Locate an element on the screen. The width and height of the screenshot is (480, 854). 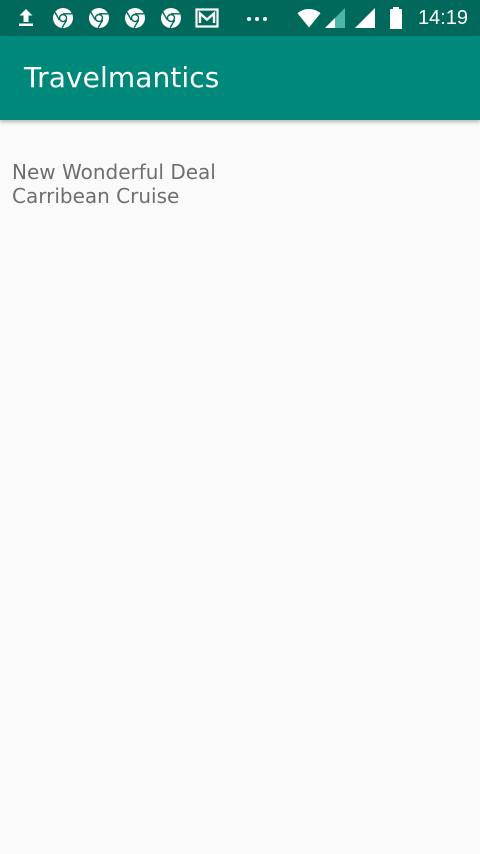
signal-weak-icon is located at coordinates (335, 18).